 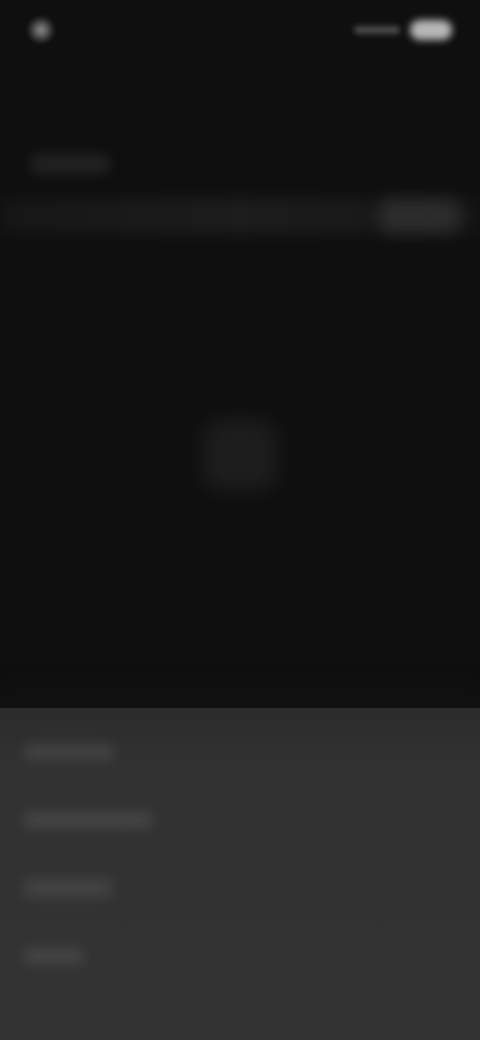 What do you see at coordinates (70, 164) in the screenshot?
I see `page-title` at bounding box center [70, 164].